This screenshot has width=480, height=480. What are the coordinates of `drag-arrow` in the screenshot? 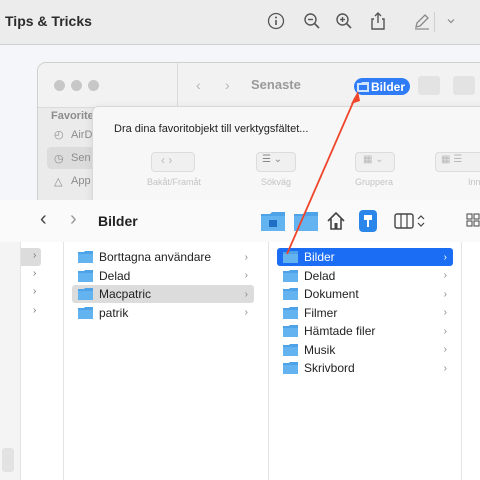 It's located at (323, 173).